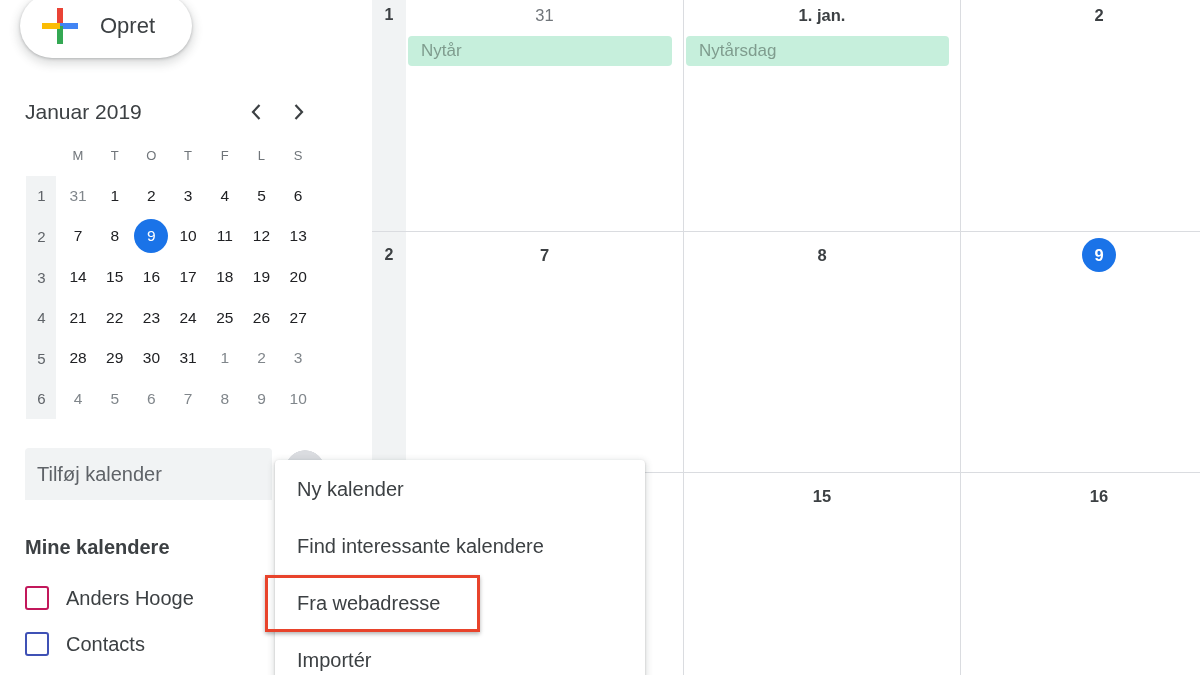  What do you see at coordinates (151, 277) in the screenshot?
I see `calendar-day: 16` at bounding box center [151, 277].